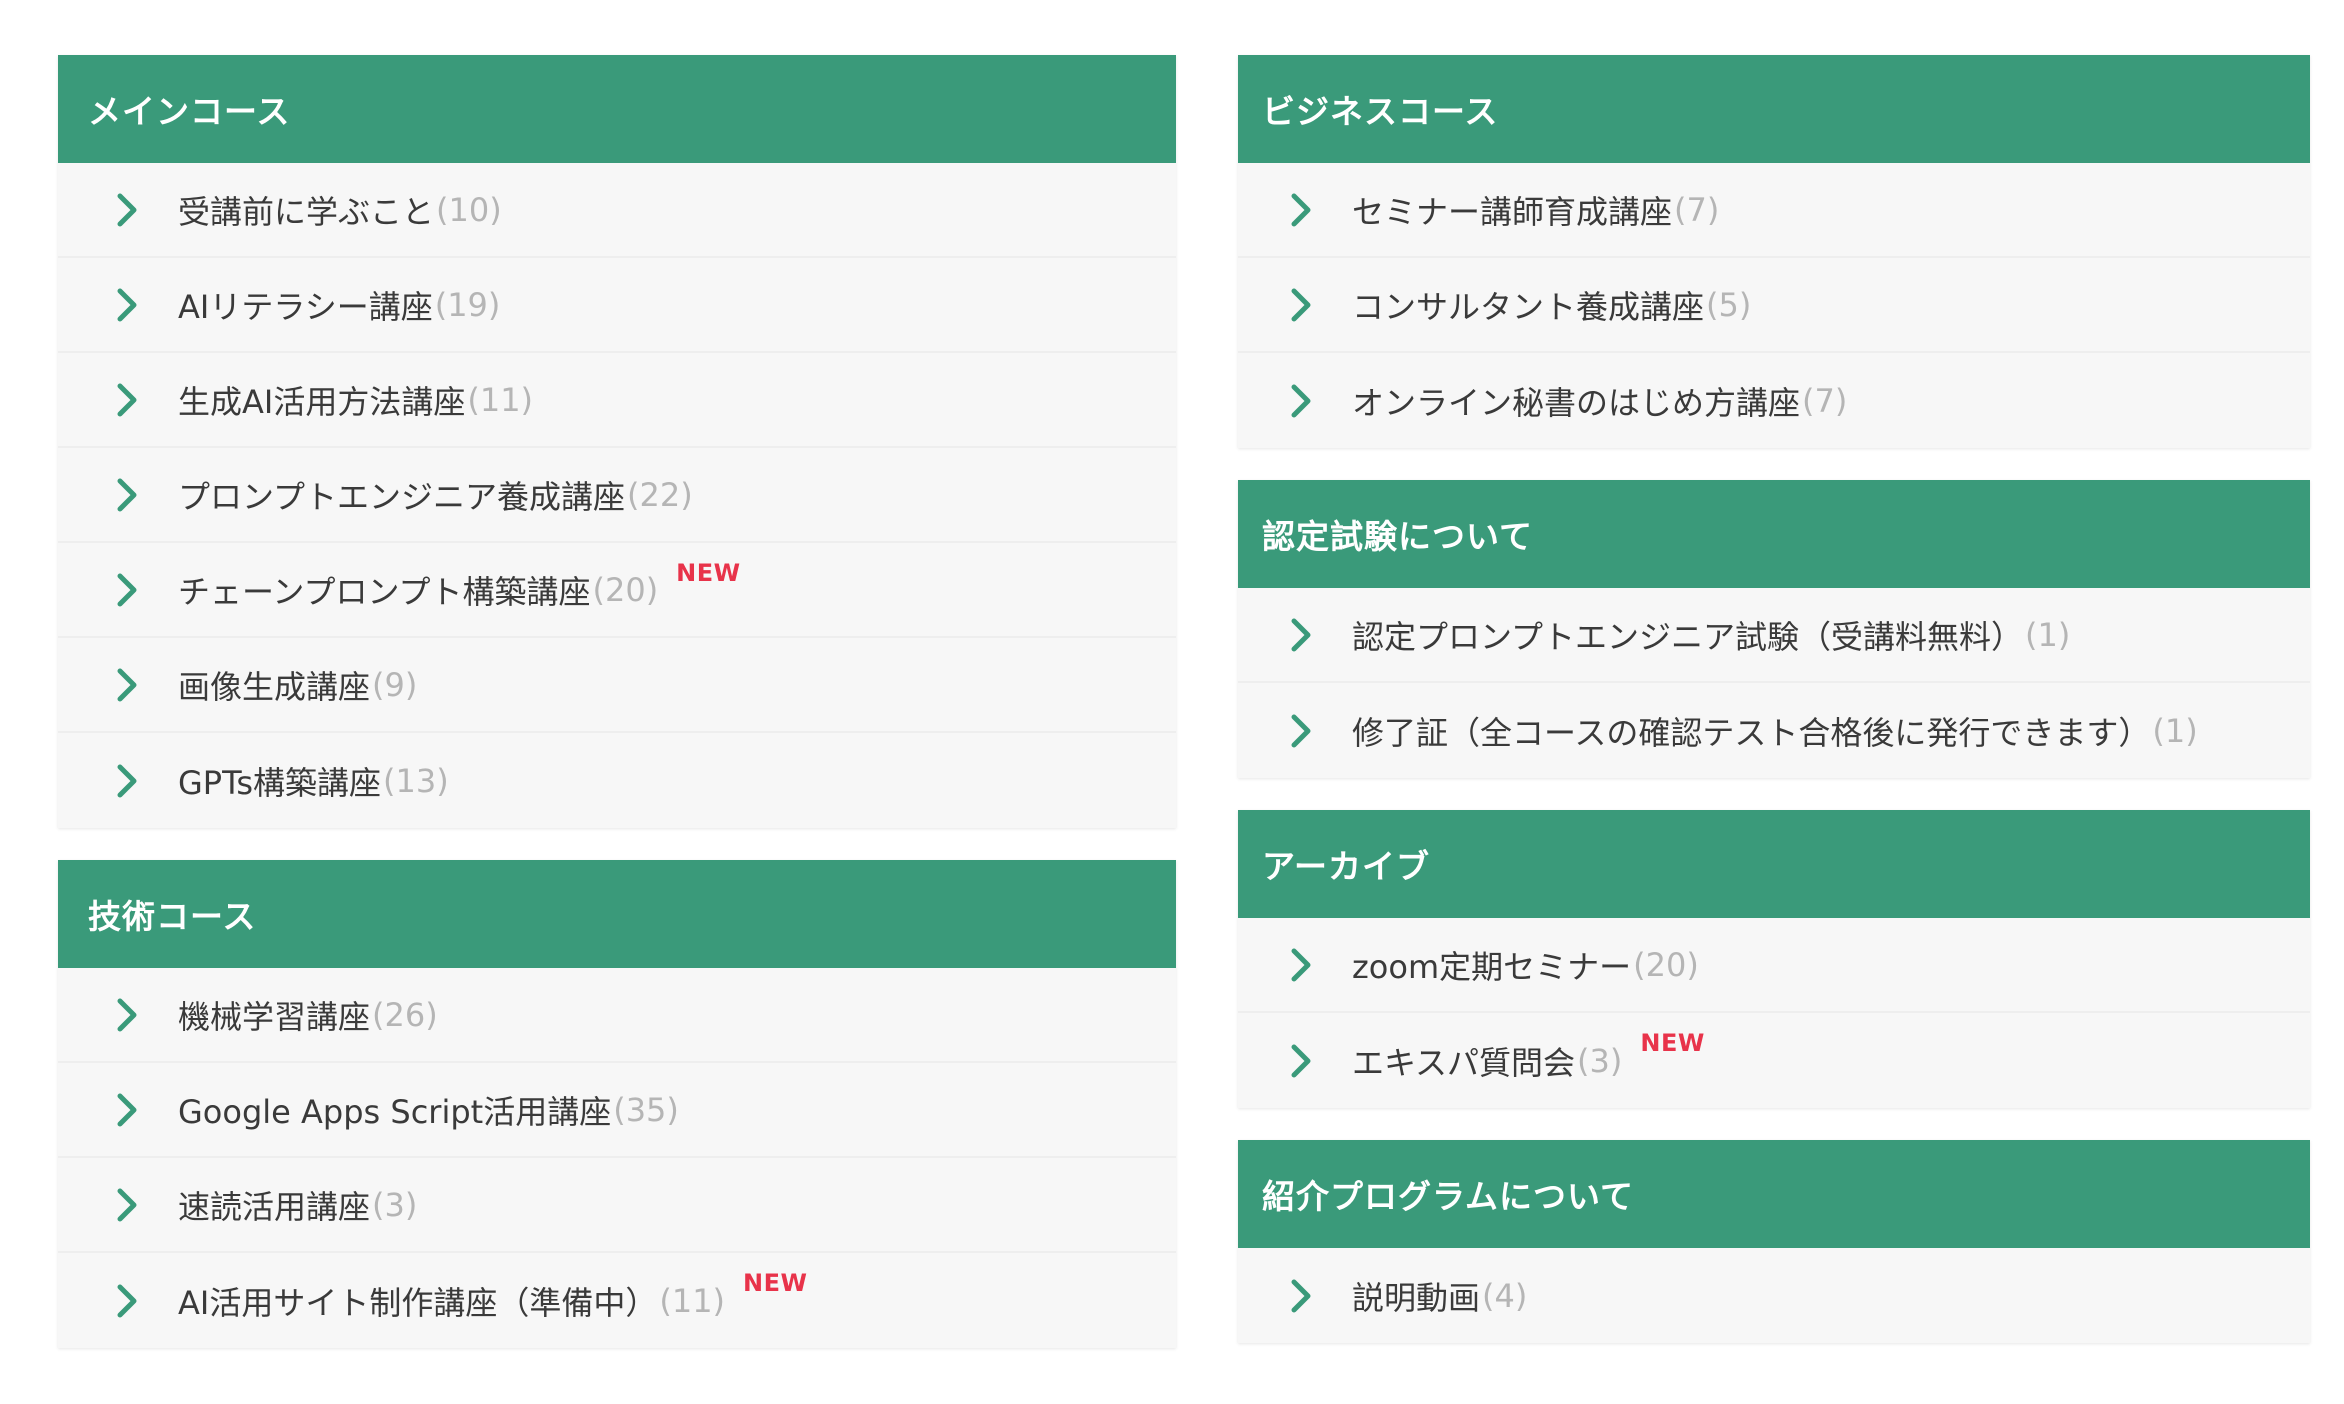  Describe the element at coordinates (617, 1015) in the screenshot. I see `course-list-item: 機械学習講座 (26)` at that location.